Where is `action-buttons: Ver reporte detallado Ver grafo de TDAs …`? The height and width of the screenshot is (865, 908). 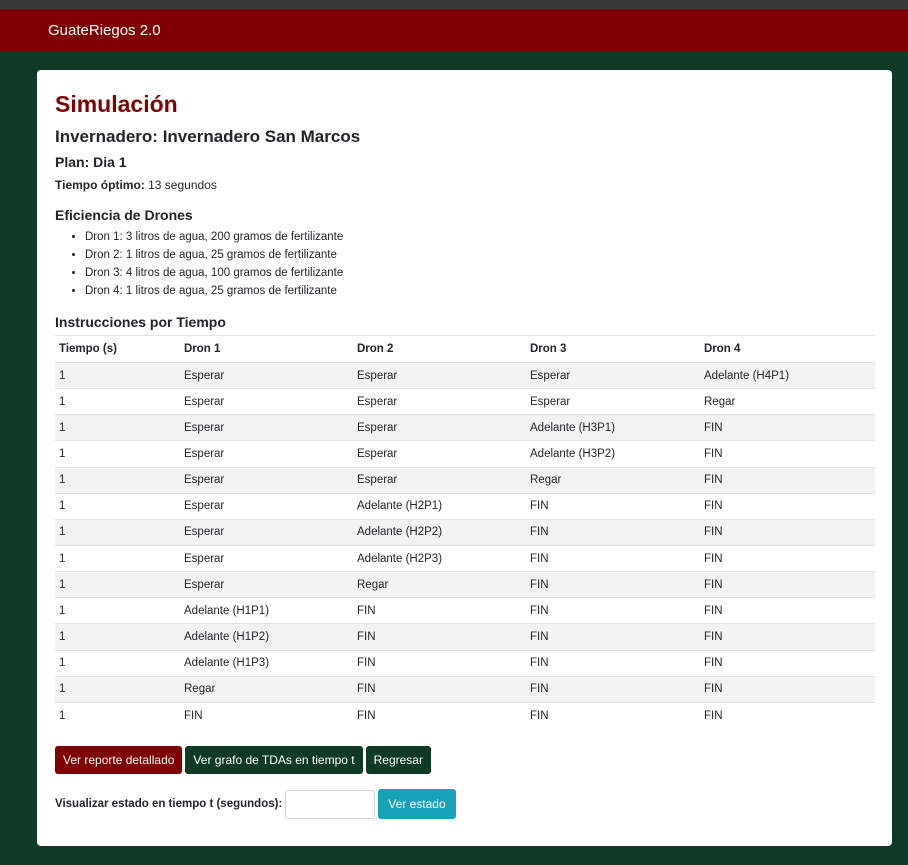 action-buttons: Ver reporte detallado Ver grafo de TDAs … is located at coordinates (464, 760).